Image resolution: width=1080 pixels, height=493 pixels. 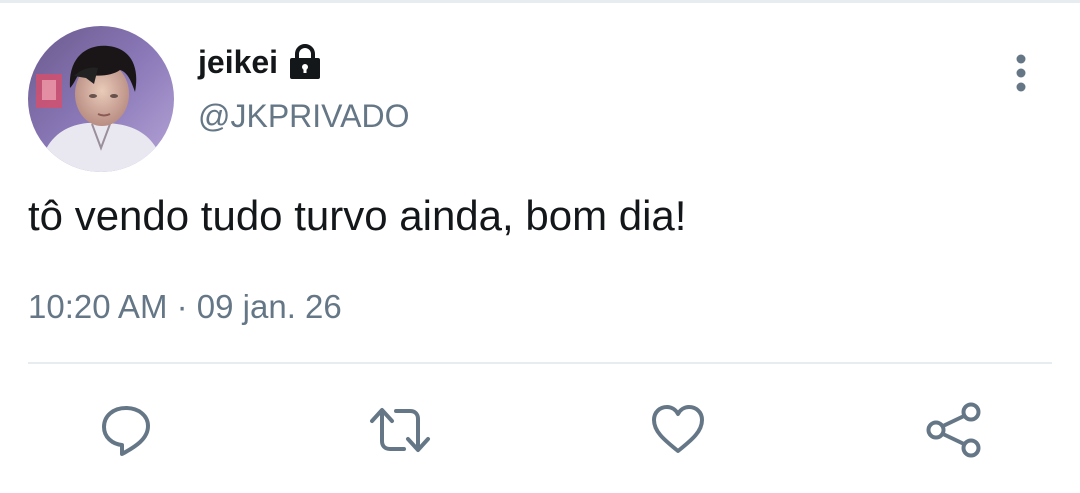 I want to click on more-options-button, so click(x=1021, y=73).